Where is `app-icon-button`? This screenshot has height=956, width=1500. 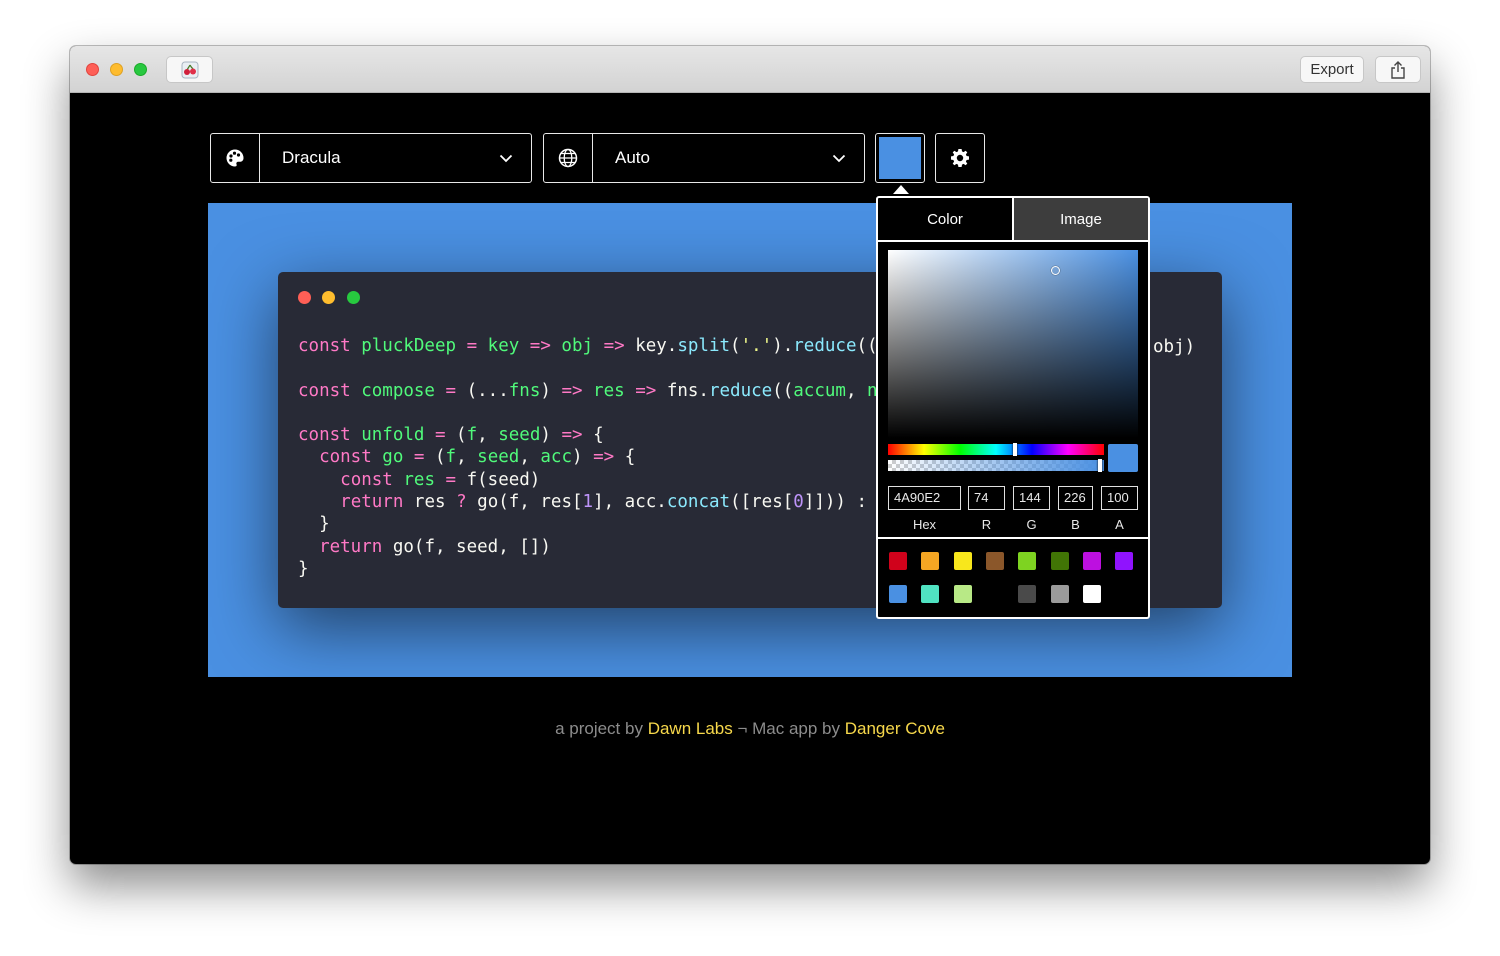 app-icon-button is located at coordinates (189, 69).